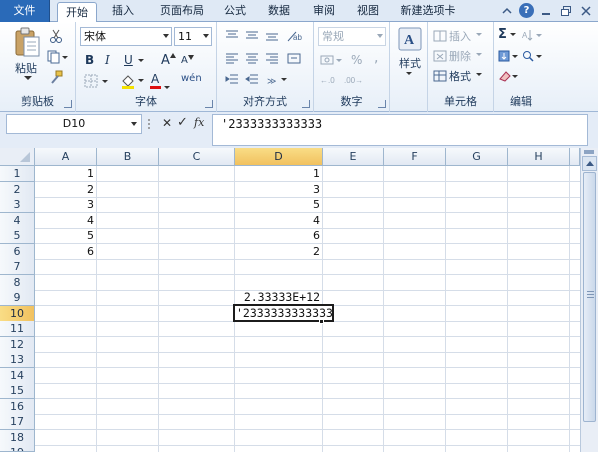  What do you see at coordinates (460, 36) in the screenshot?
I see `insert-cells-button: 插入` at bounding box center [460, 36].